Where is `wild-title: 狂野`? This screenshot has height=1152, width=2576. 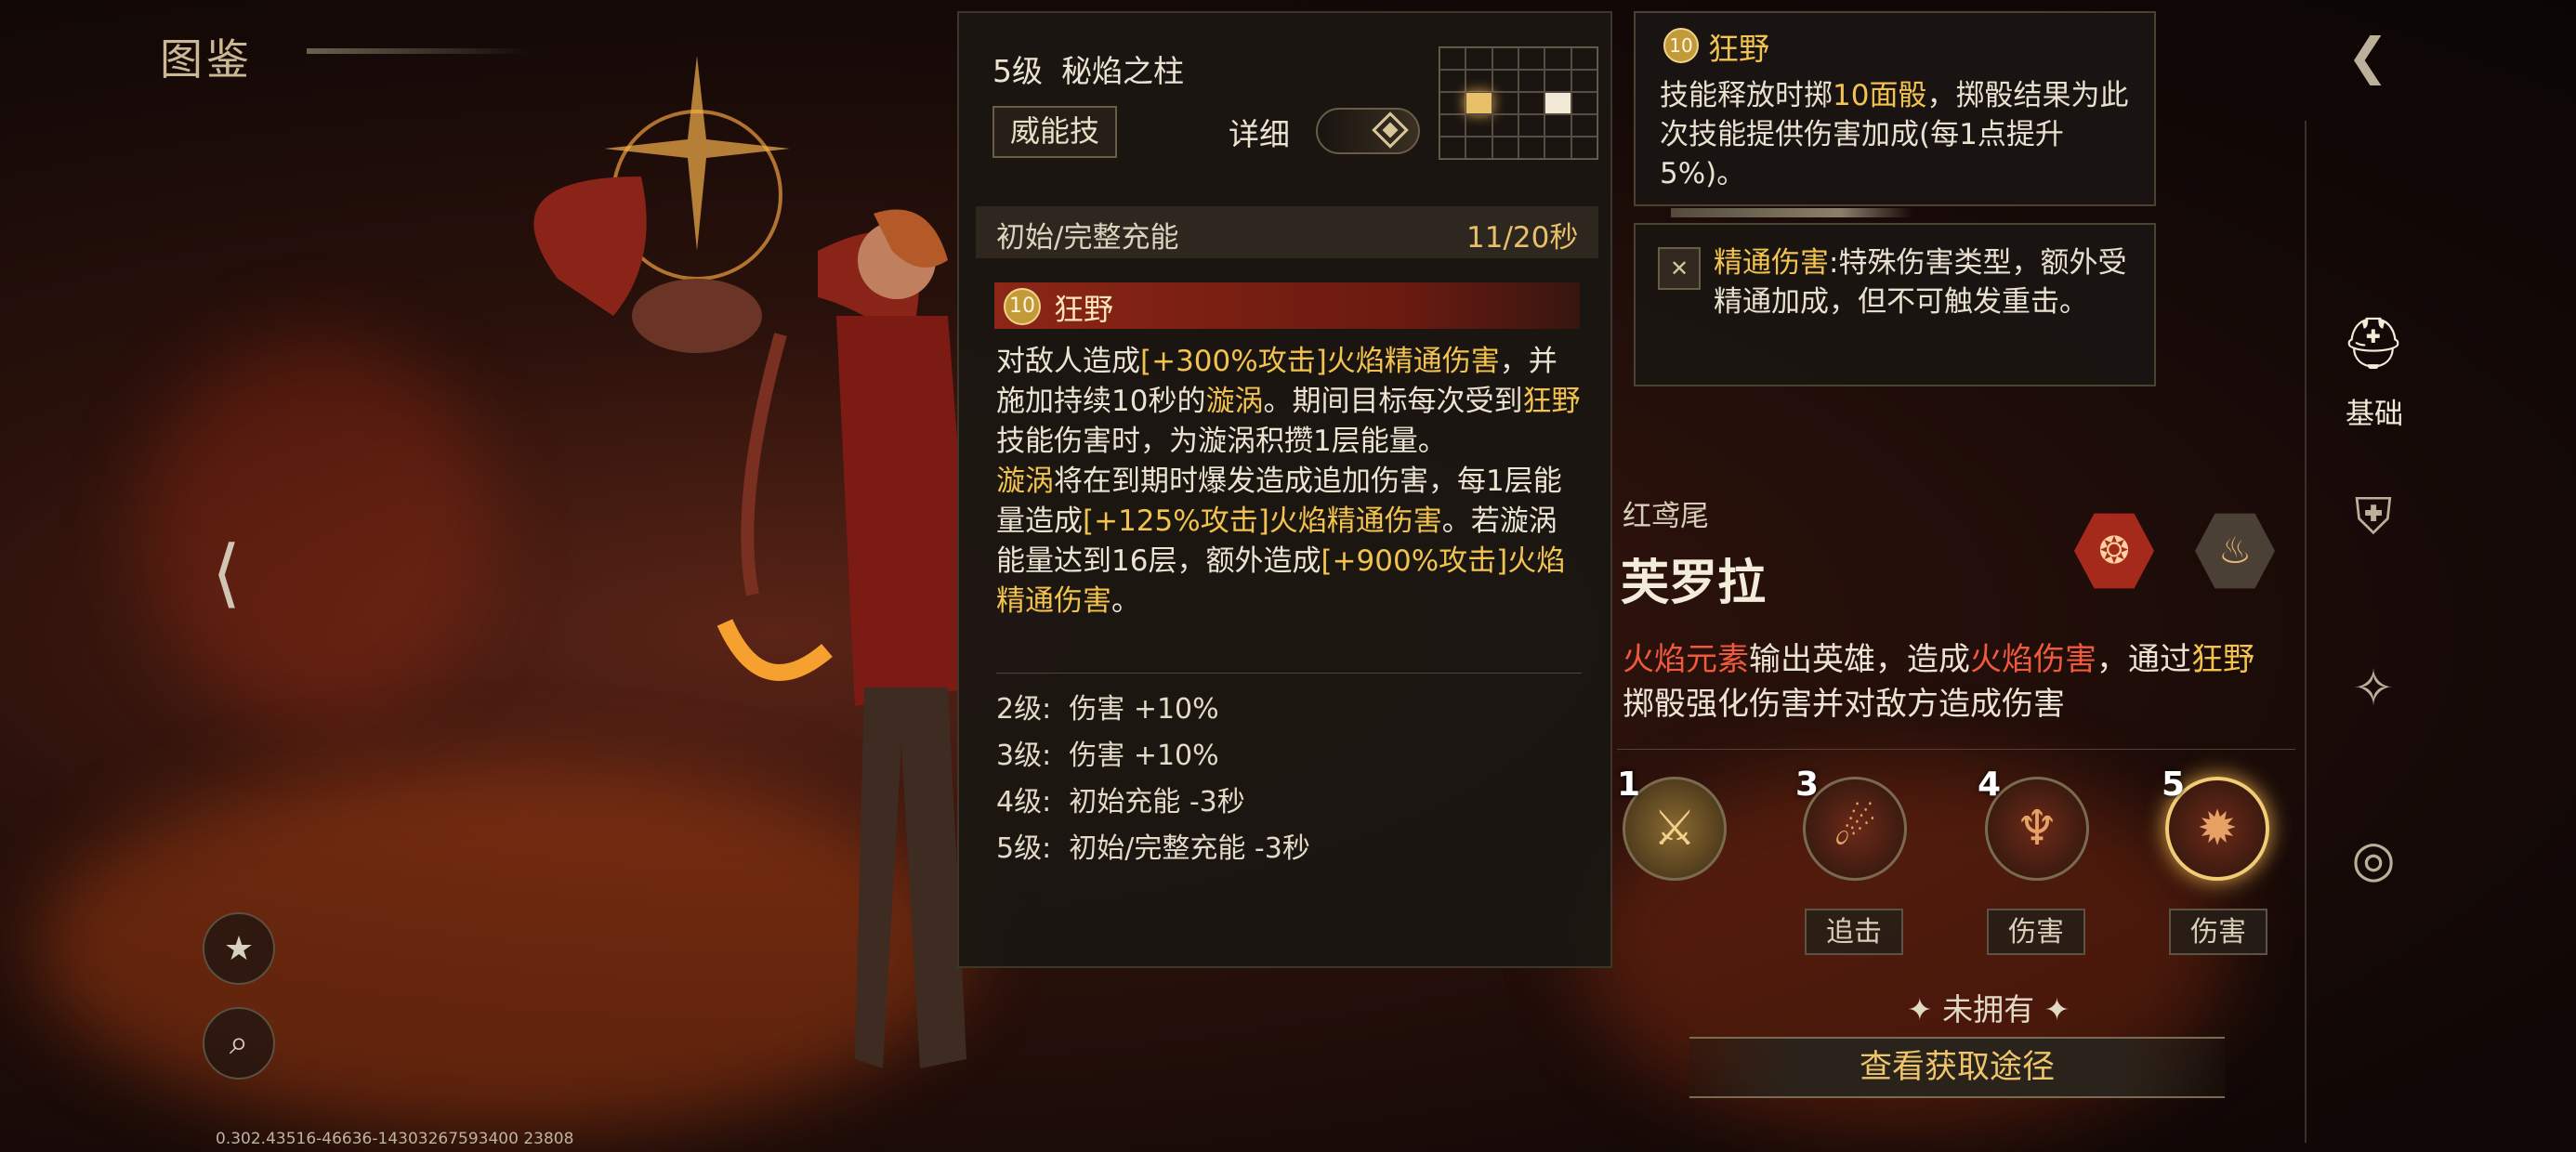
wild-title: 狂野 is located at coordinates (1738, 49).